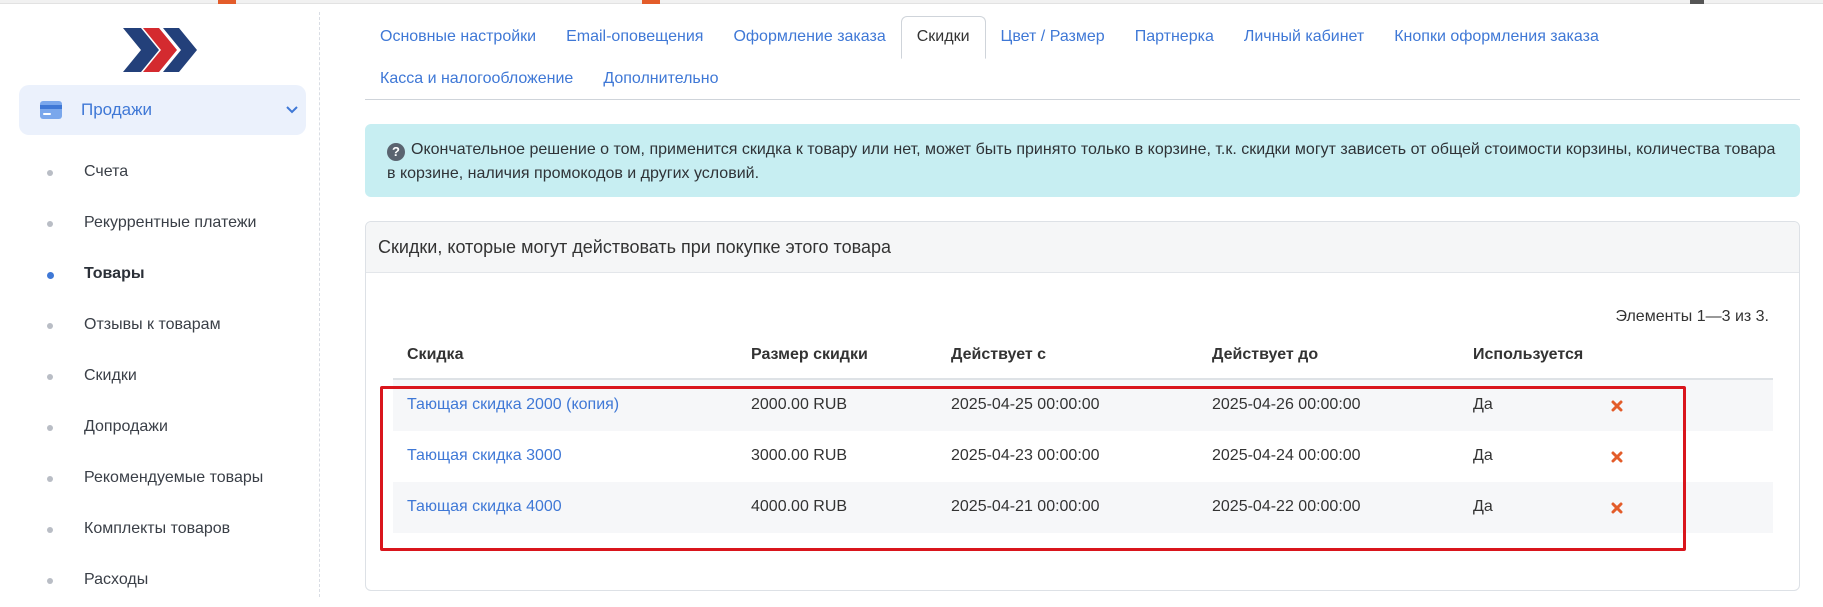  I want to click on discount-name-link: Тающая скидка 4000, so click(484, 507).